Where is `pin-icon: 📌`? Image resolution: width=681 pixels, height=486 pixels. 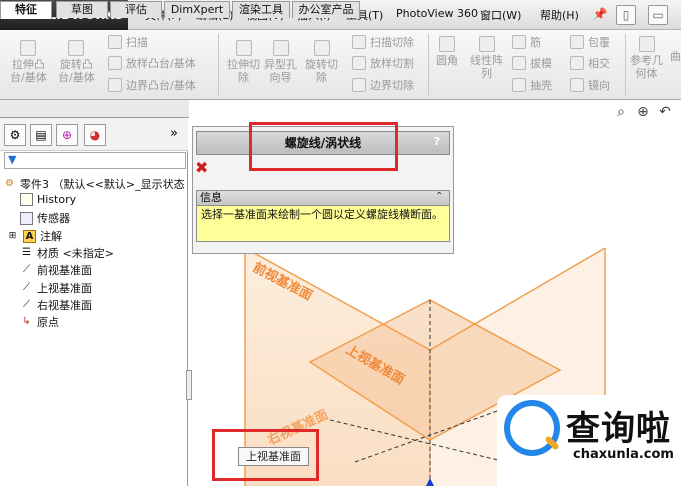 pin-icon: 📌 is located at coordinates (600, 15).